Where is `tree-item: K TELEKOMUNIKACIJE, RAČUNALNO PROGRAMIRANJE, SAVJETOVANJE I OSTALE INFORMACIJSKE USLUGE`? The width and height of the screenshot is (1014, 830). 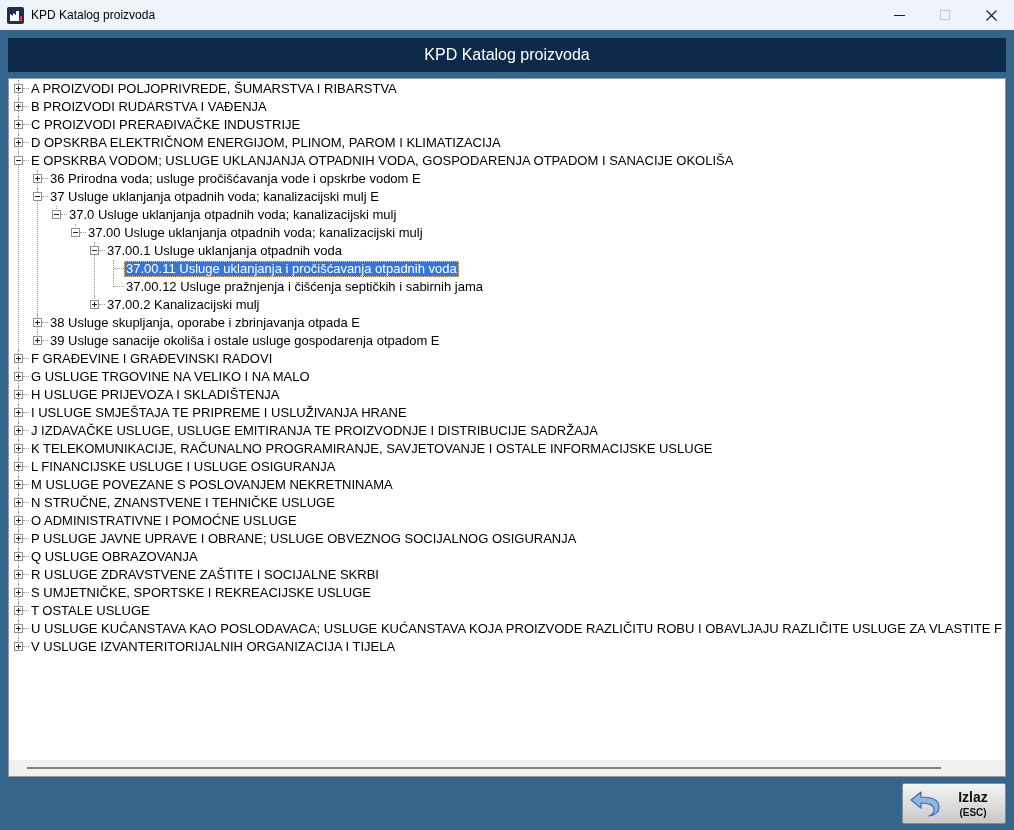 tree-item: K TELEKOMUNIKACIJE, RAČUNALNO PROGRAMIRANJE, SAVJETOVANJE I OSTALE INFORMACIJSKE USLUGE is located at coordinates (372, 449).